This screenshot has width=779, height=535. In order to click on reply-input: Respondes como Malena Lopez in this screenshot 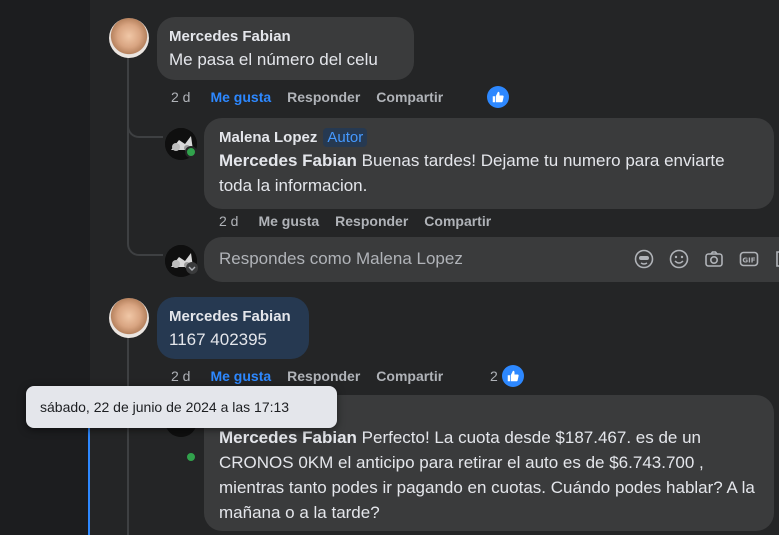, I will do `click(341, 259)`.